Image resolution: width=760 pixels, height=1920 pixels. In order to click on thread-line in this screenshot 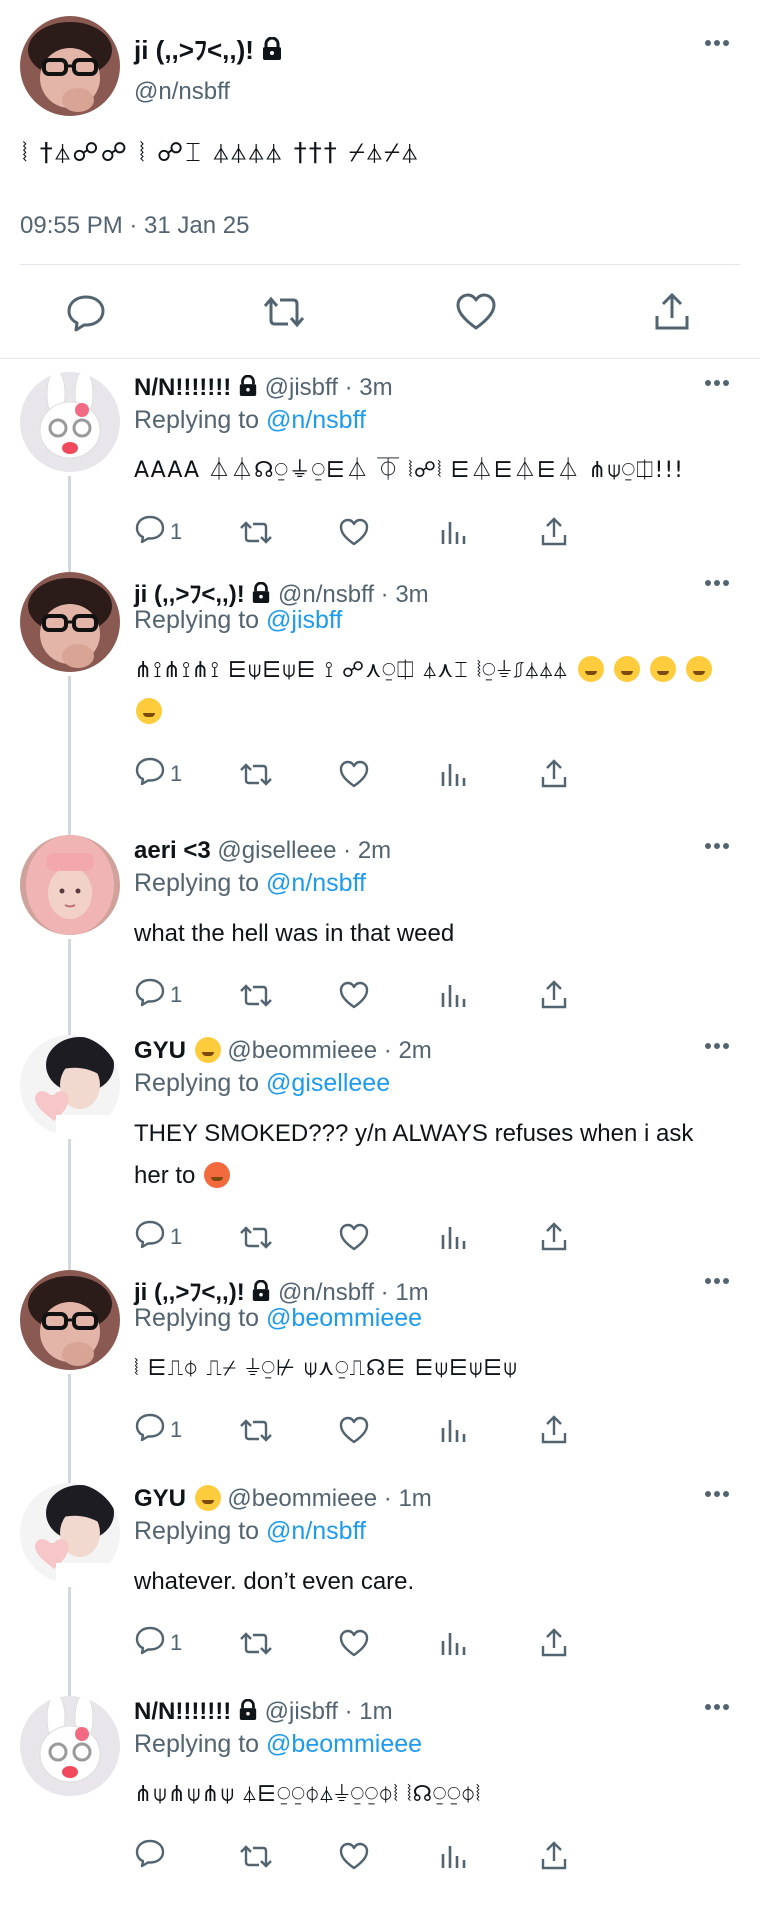, I will do `click(69, 987)`.